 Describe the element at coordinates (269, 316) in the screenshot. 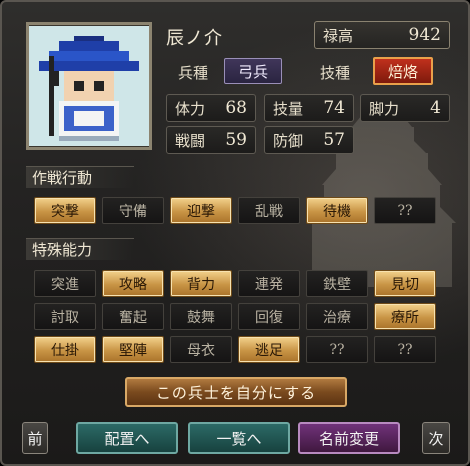

I see `abilities-button: 回復` at that location.